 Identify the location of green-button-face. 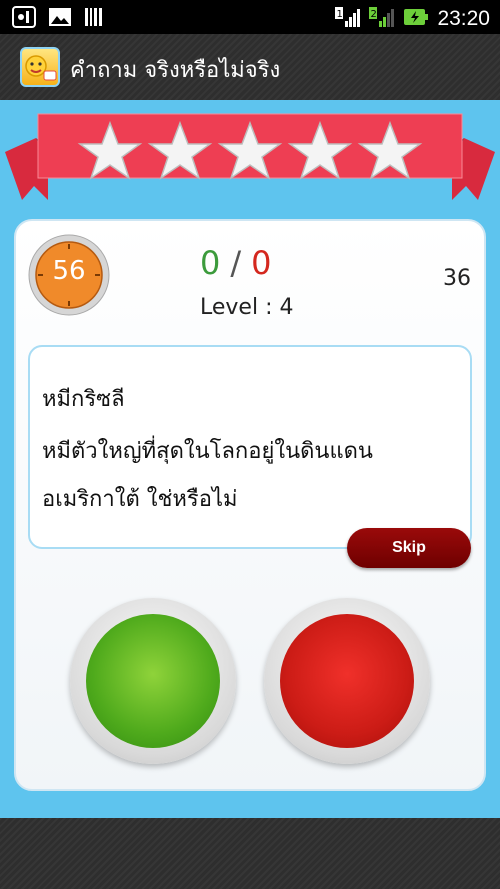
(153, 681).